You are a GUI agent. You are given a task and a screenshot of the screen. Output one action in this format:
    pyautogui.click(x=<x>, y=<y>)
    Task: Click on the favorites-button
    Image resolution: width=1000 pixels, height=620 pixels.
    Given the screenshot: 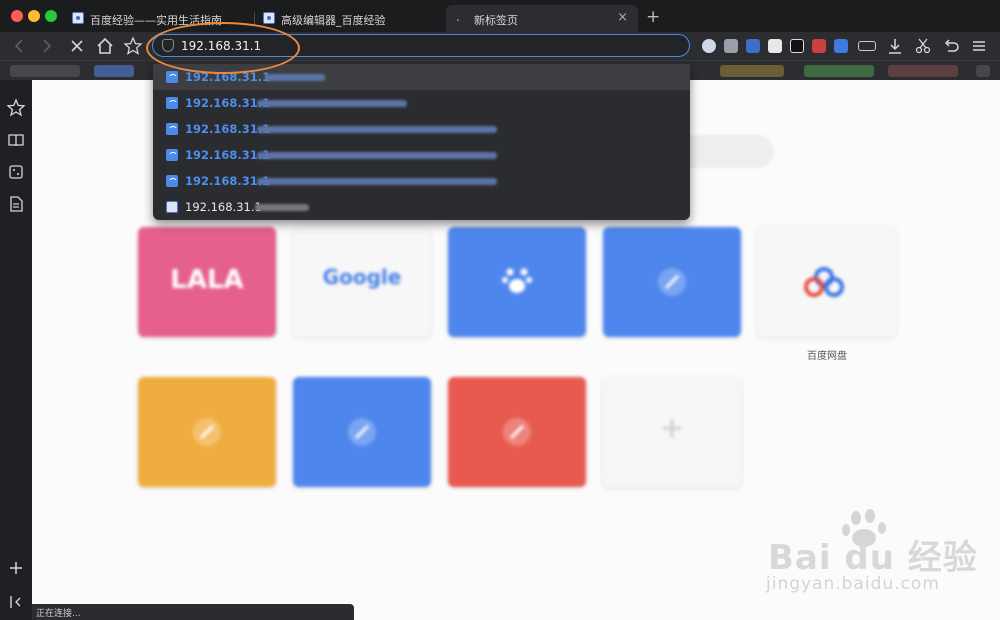 What is the action you would take?
    pyautogui.click(x=16, y=108)
    